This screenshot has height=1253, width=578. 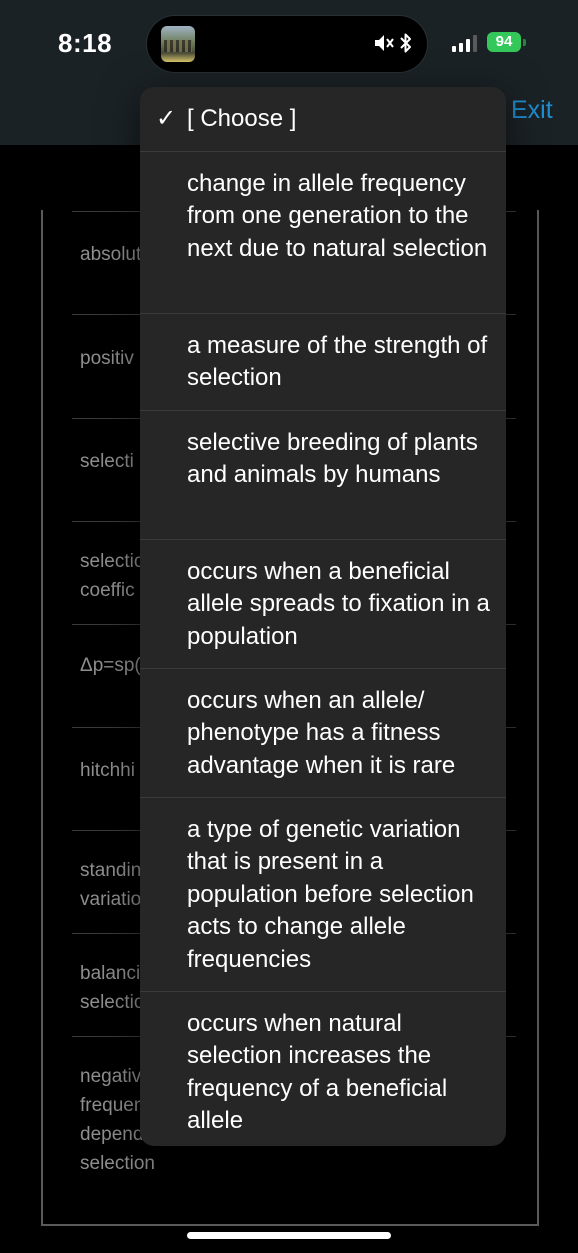 I want to click on dropdown-option: a measure of the strength of selection, so click(x=323, y=362).